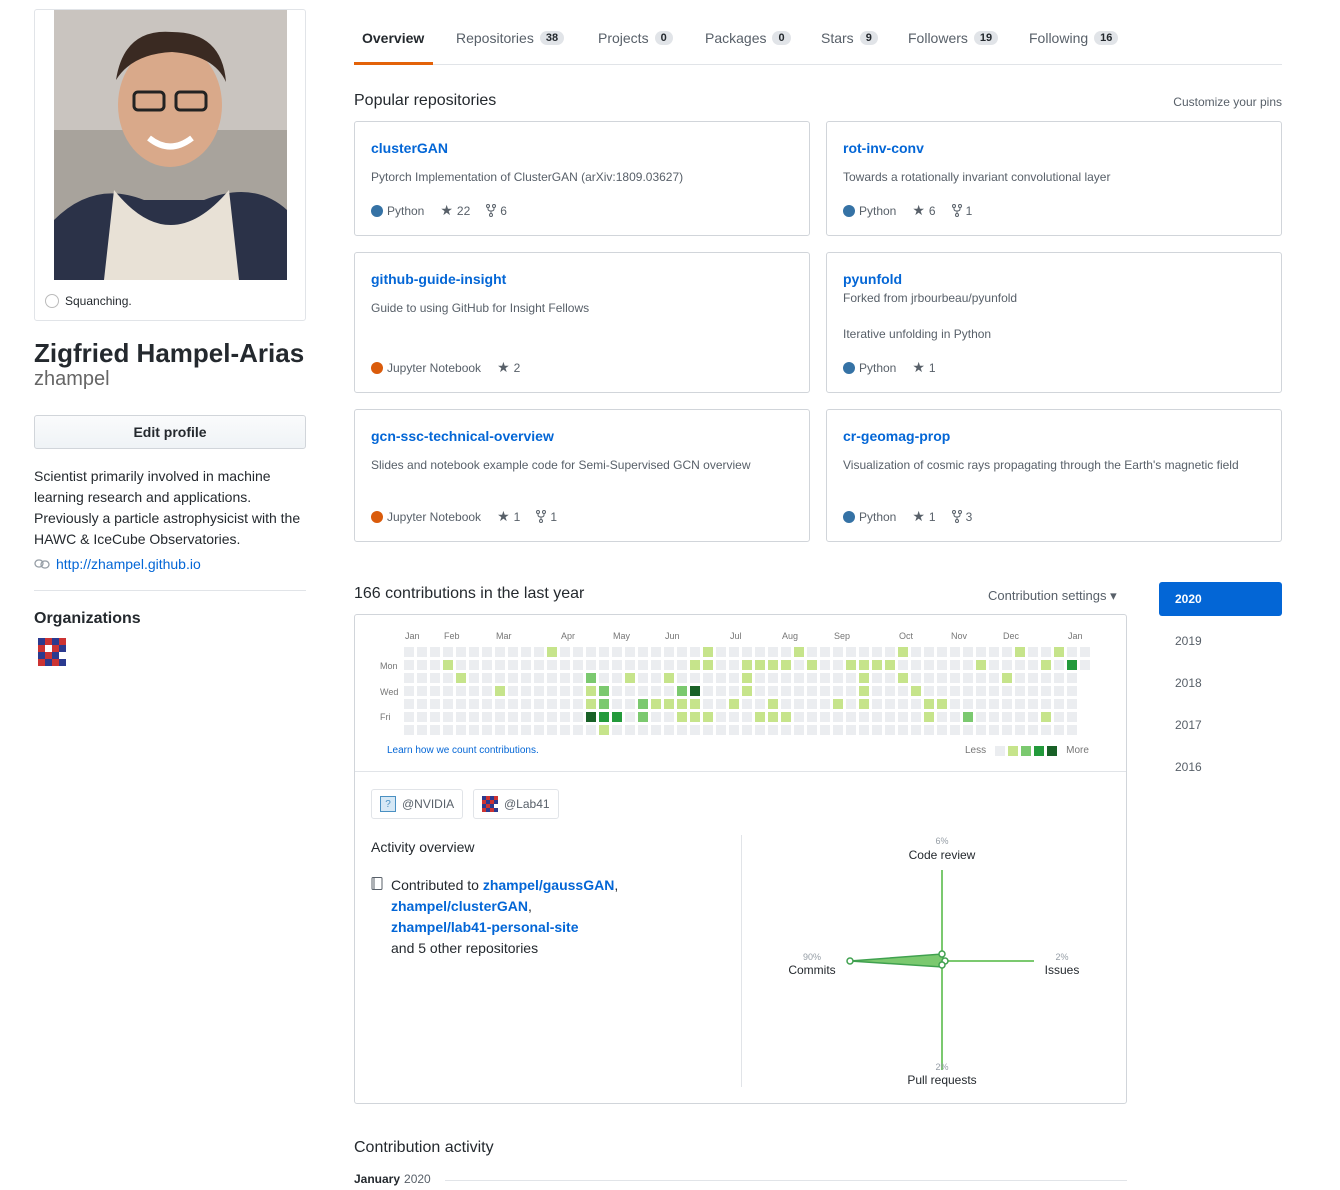 The width and height of the screenshot is (1340, 1190). I want to click on tab-packages: Packages 0, so click(748, 38).